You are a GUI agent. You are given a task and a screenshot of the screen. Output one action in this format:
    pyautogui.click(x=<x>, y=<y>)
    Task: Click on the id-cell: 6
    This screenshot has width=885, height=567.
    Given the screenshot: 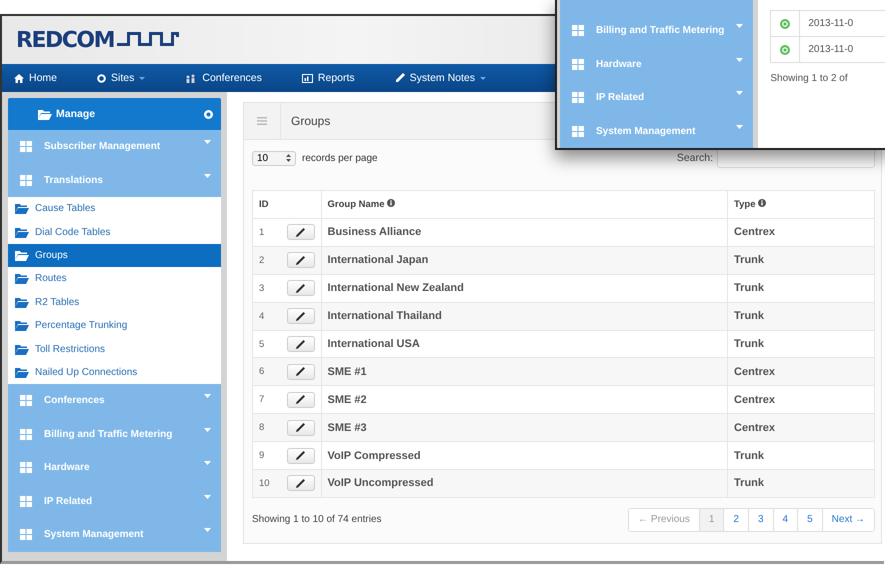 What is the action you would take?
    pyautogui.click(x=266, y=372)
    